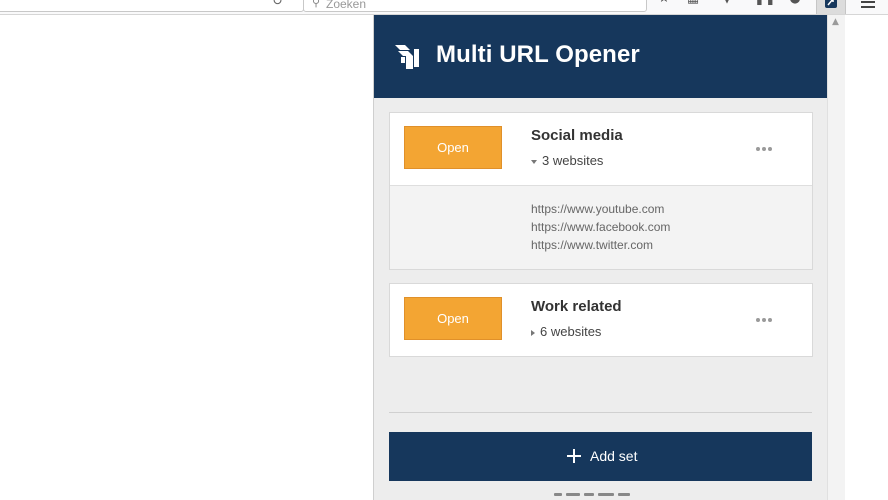 Image resolution: width=888 pixels, height=500 pixels. What do you see at coordinates (836, 257) in the screenshot?
I see `scrollbar: ▲` at bounding box center [836, 257].